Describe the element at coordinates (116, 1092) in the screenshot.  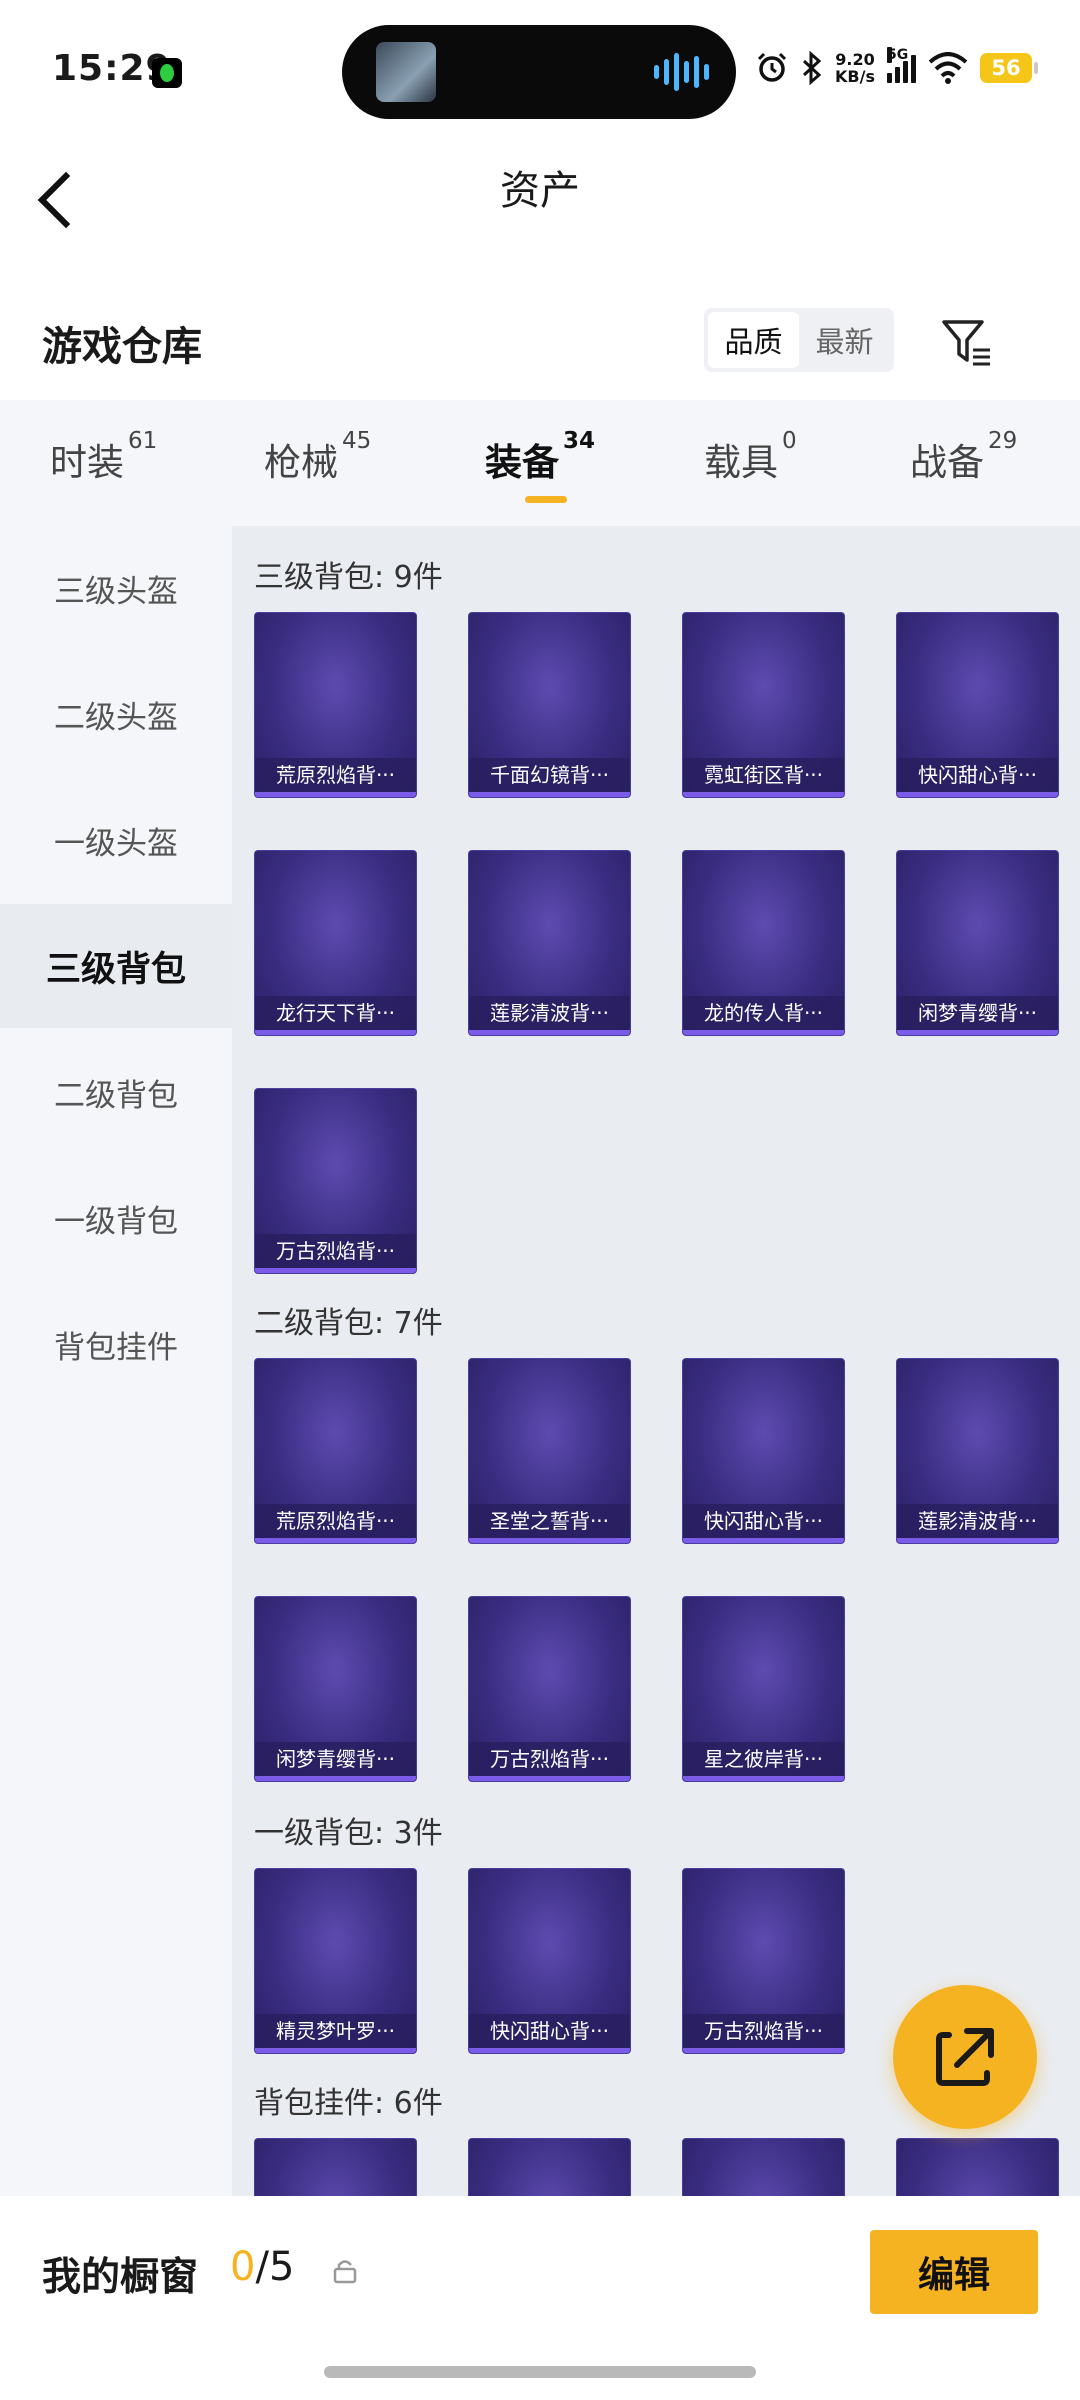
I see `sidebar-item-backpack-2: 二级背包` at that location.